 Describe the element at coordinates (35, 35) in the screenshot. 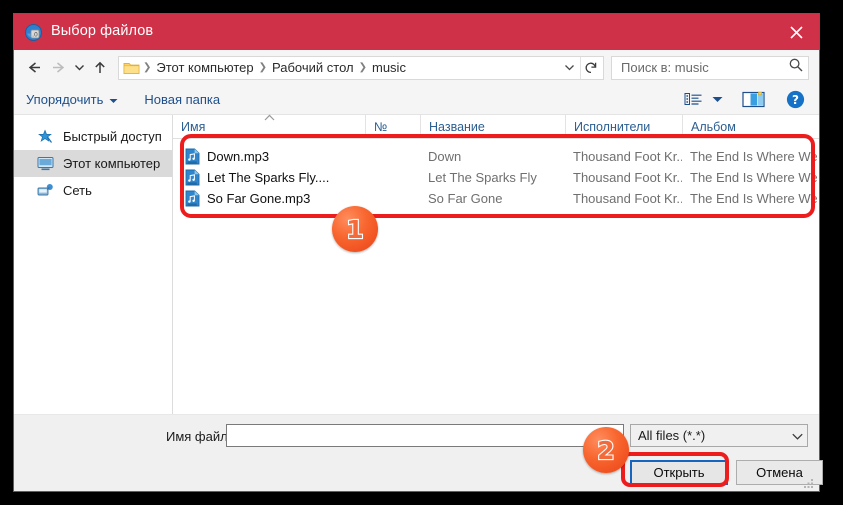

I see `svg-text: .0` at that location.